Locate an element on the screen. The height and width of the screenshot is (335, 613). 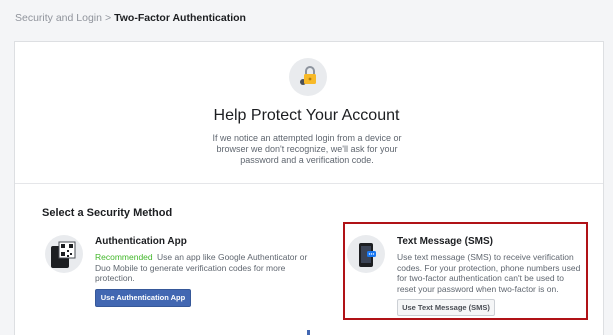
mouse-cursor is located at coordinates (308, 332).